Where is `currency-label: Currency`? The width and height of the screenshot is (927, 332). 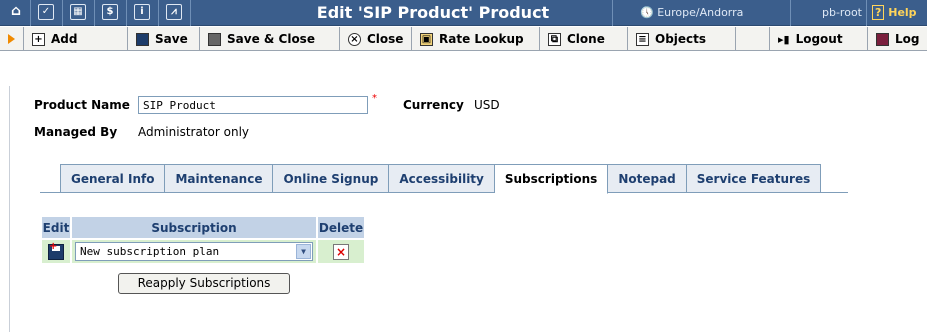 currency-label: Currency is located at coordinates (433, 105).